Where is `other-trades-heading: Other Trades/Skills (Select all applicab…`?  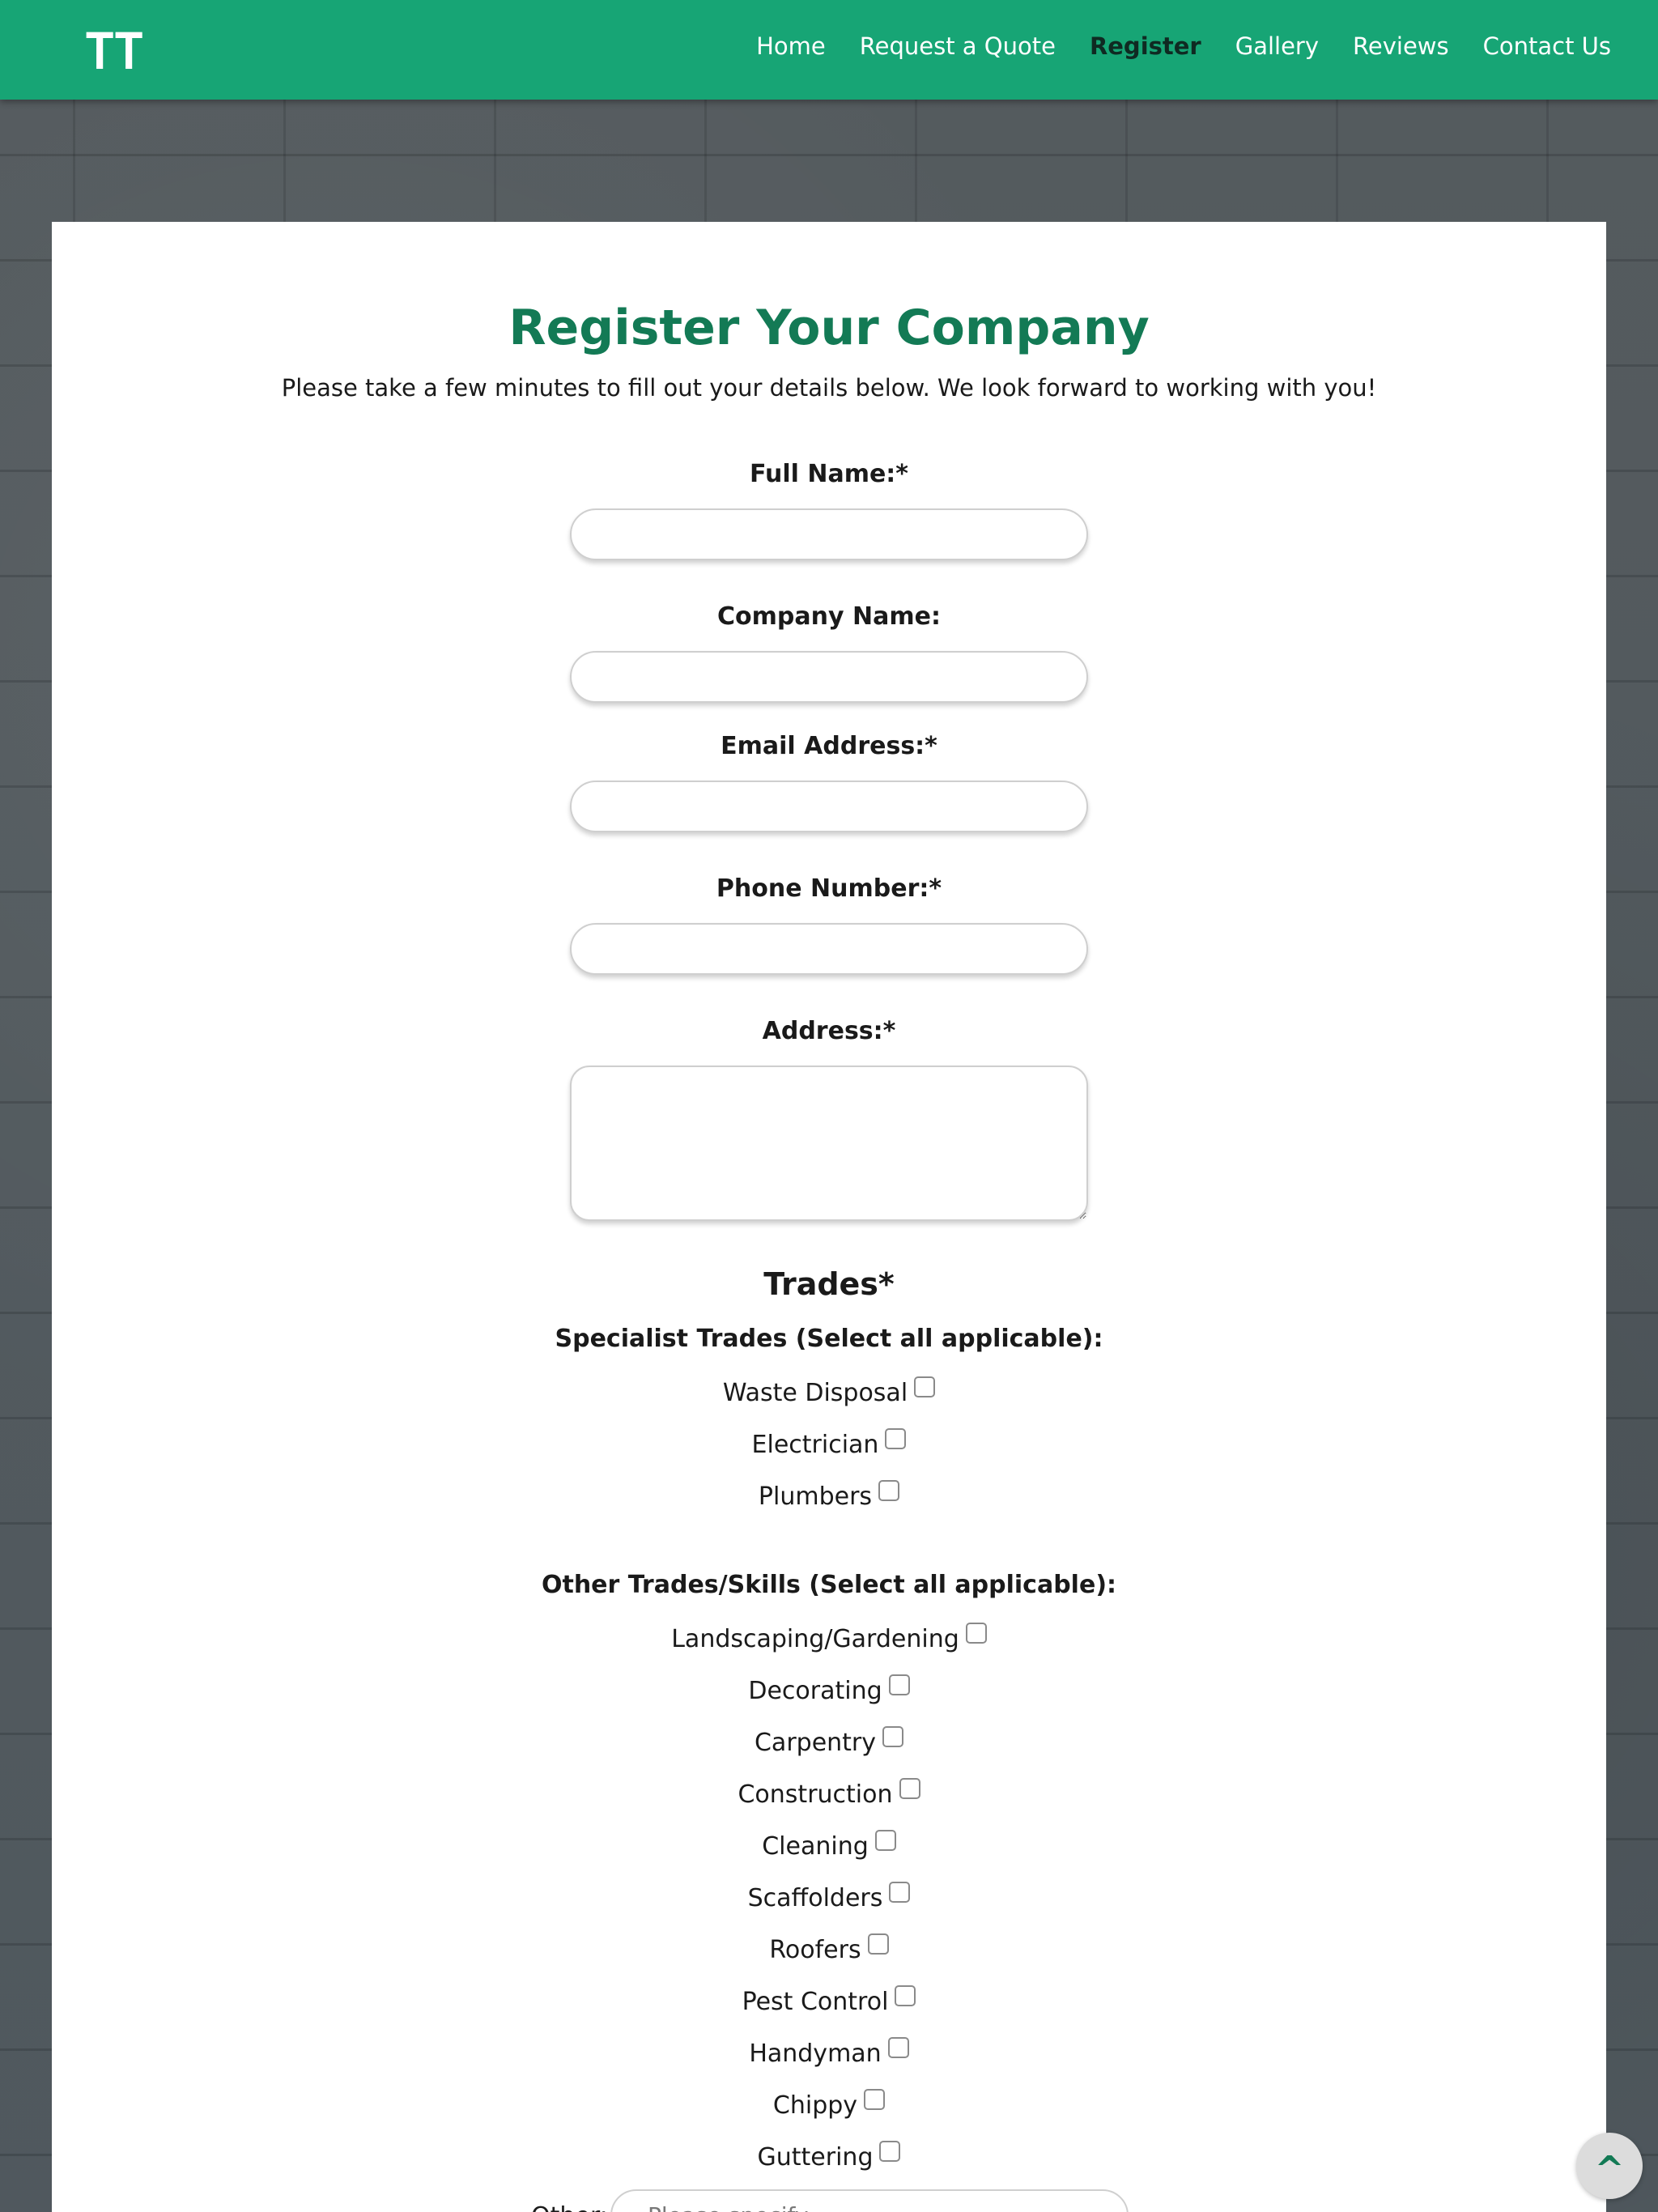
other-trades-heading: Other Trades/Skills (Select all applicab… is located at coordinates (829, 1585).